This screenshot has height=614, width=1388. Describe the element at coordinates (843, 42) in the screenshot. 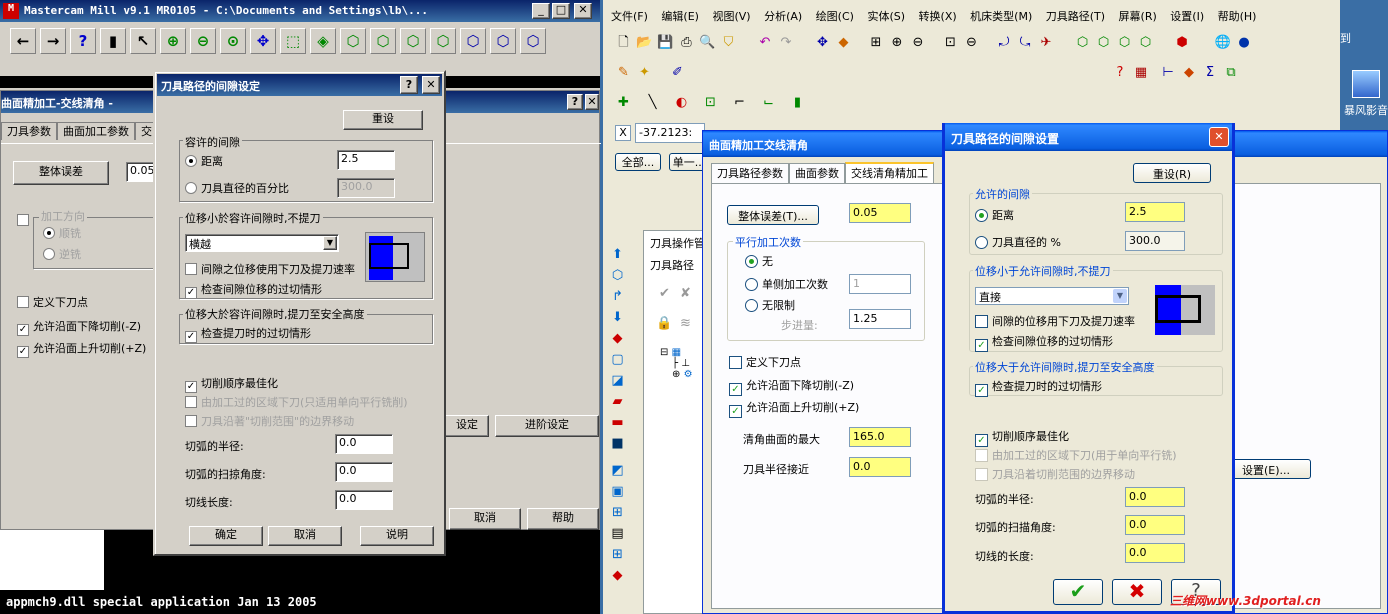

I see `fit-icon: ◆` at that location.